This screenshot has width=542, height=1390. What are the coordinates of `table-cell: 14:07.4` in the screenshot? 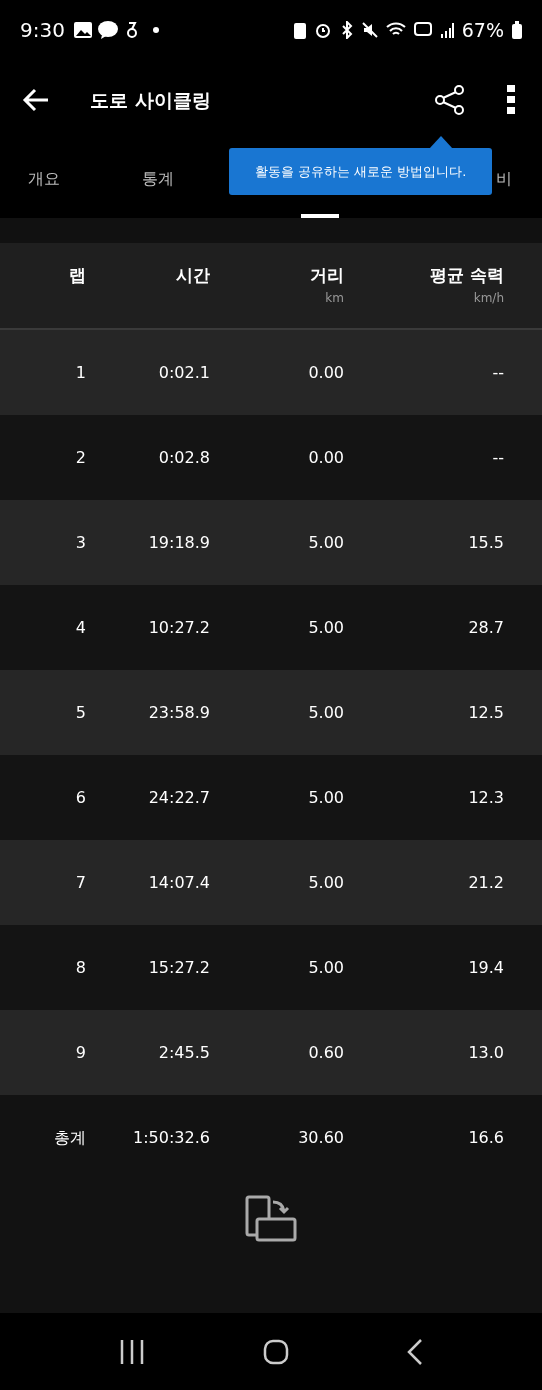 It's located at (179, 882).